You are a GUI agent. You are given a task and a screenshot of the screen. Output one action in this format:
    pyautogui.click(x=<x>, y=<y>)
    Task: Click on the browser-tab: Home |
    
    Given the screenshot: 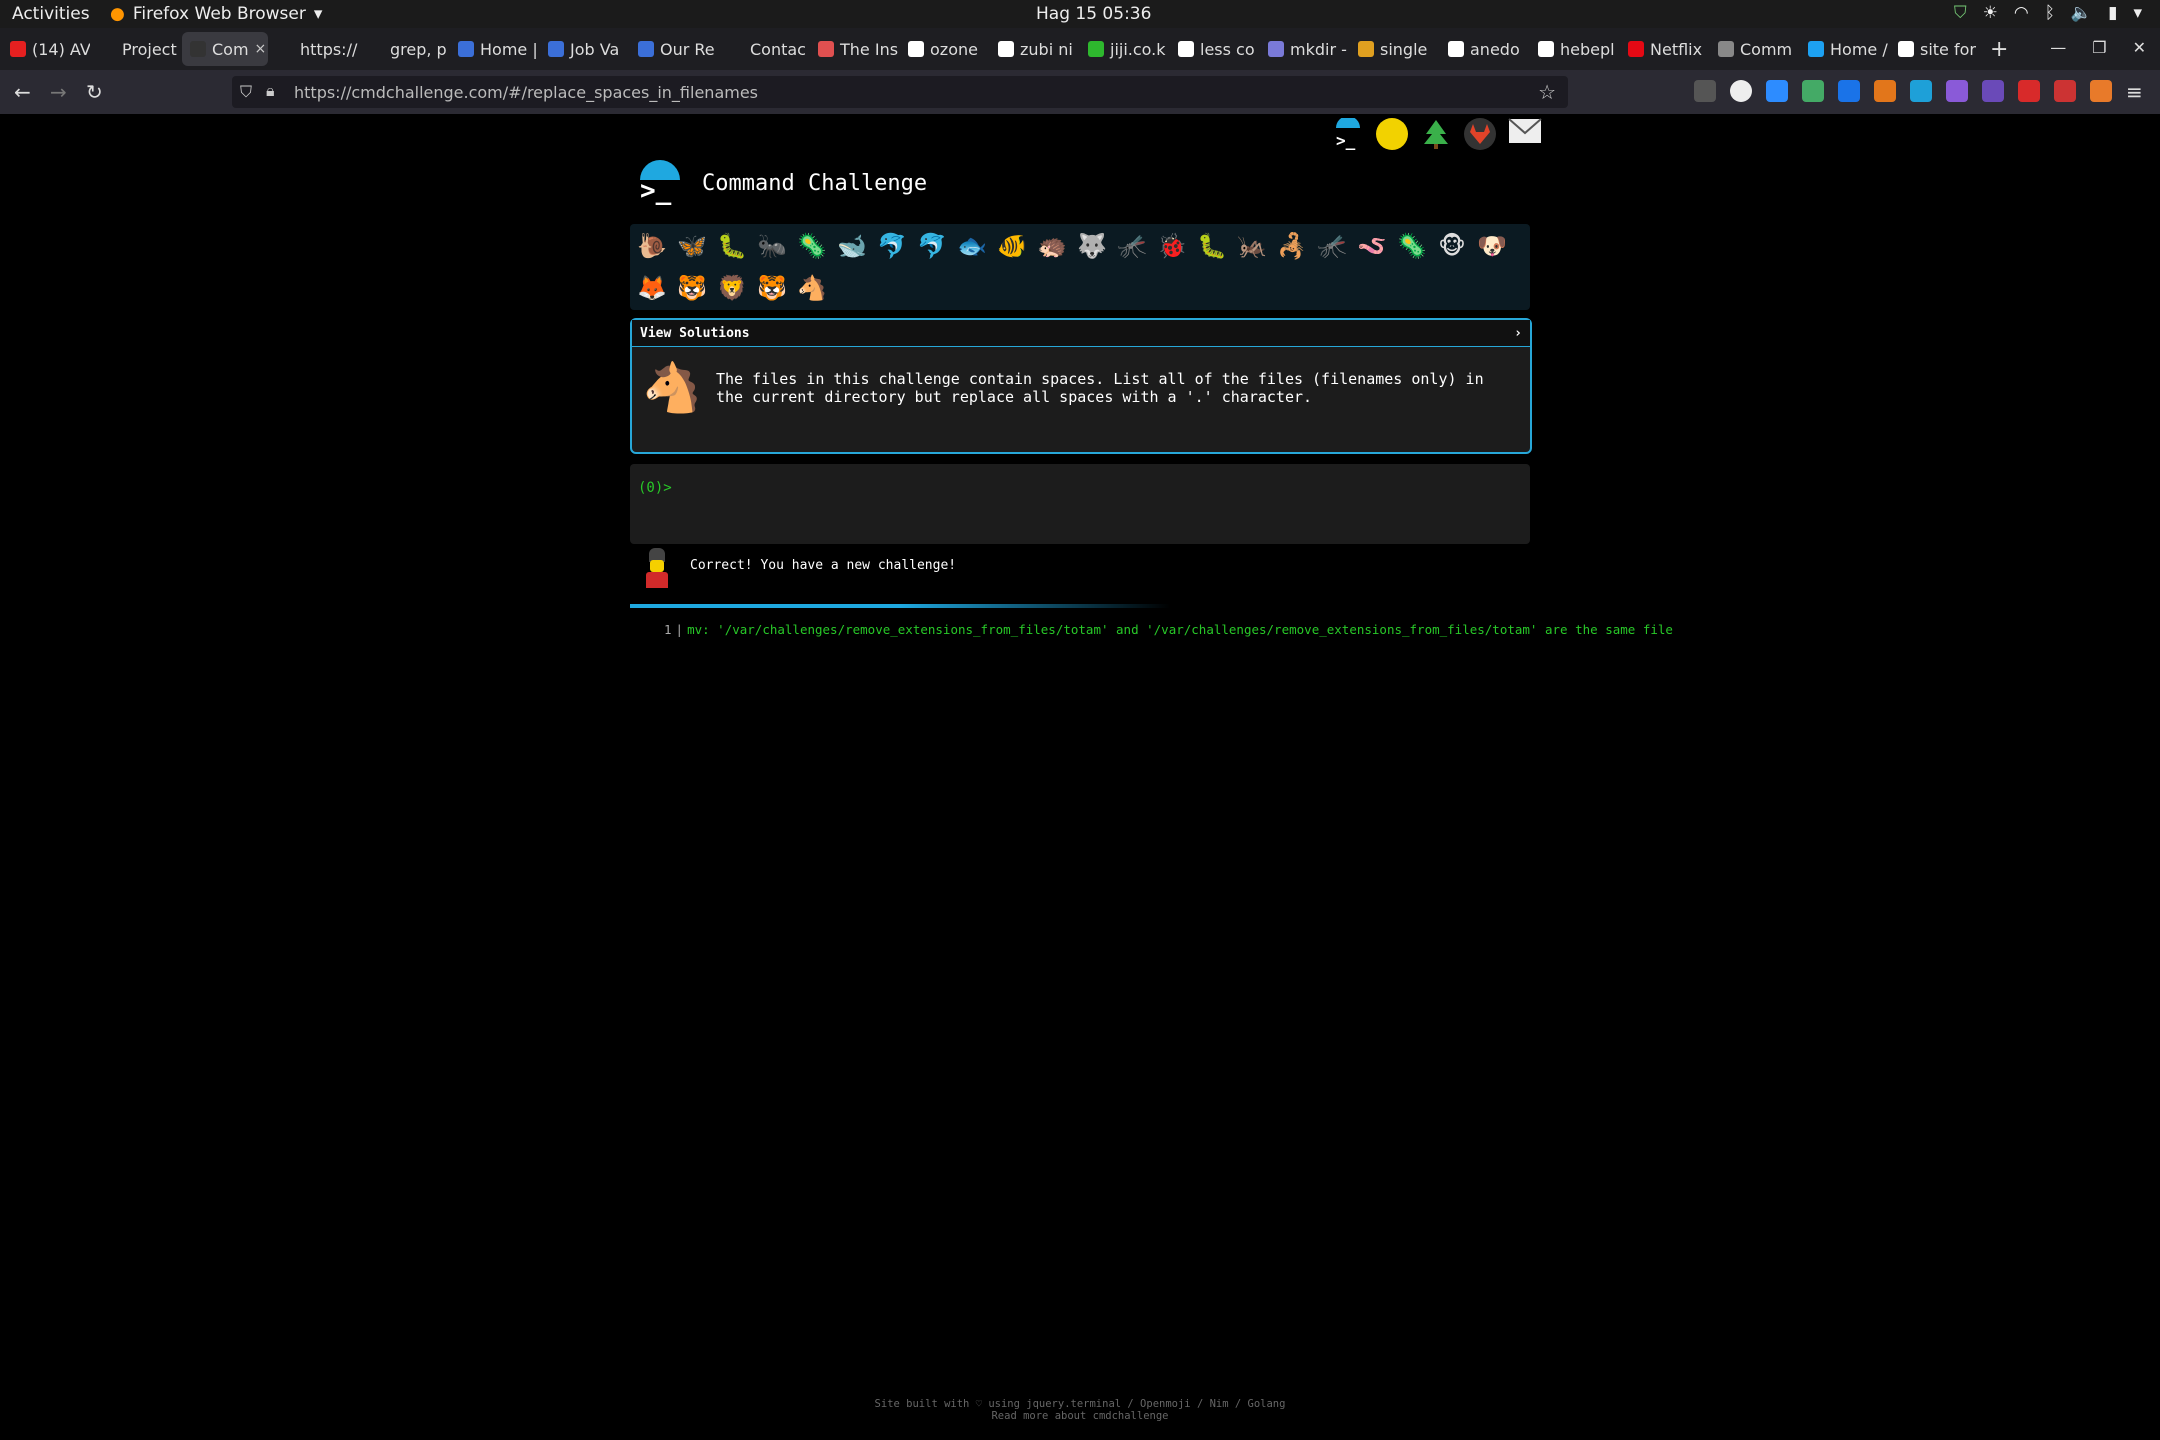 What is the action you would take?
    pyautogui.click(x=494, y=49)
    